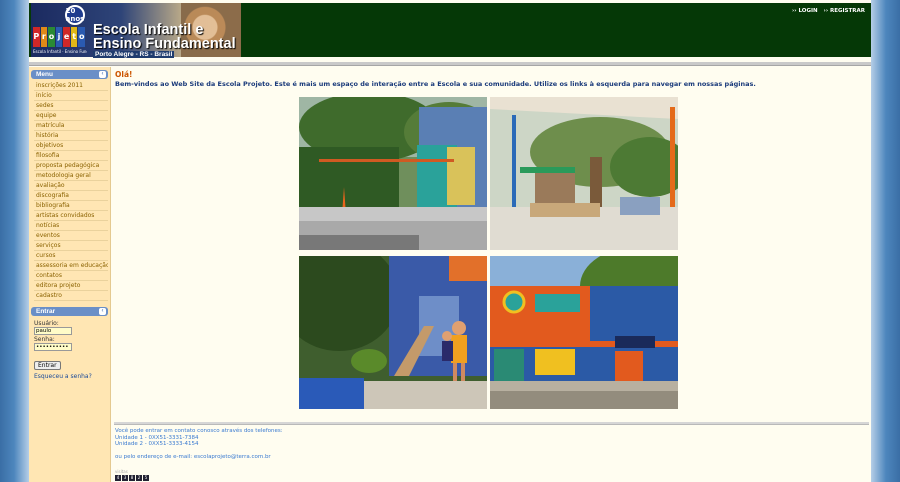 The image size is (900, 482). What do you see at coordinates (491, 423) in the screenshot?
I see `footer-divider` at bounding box center [491, 423].